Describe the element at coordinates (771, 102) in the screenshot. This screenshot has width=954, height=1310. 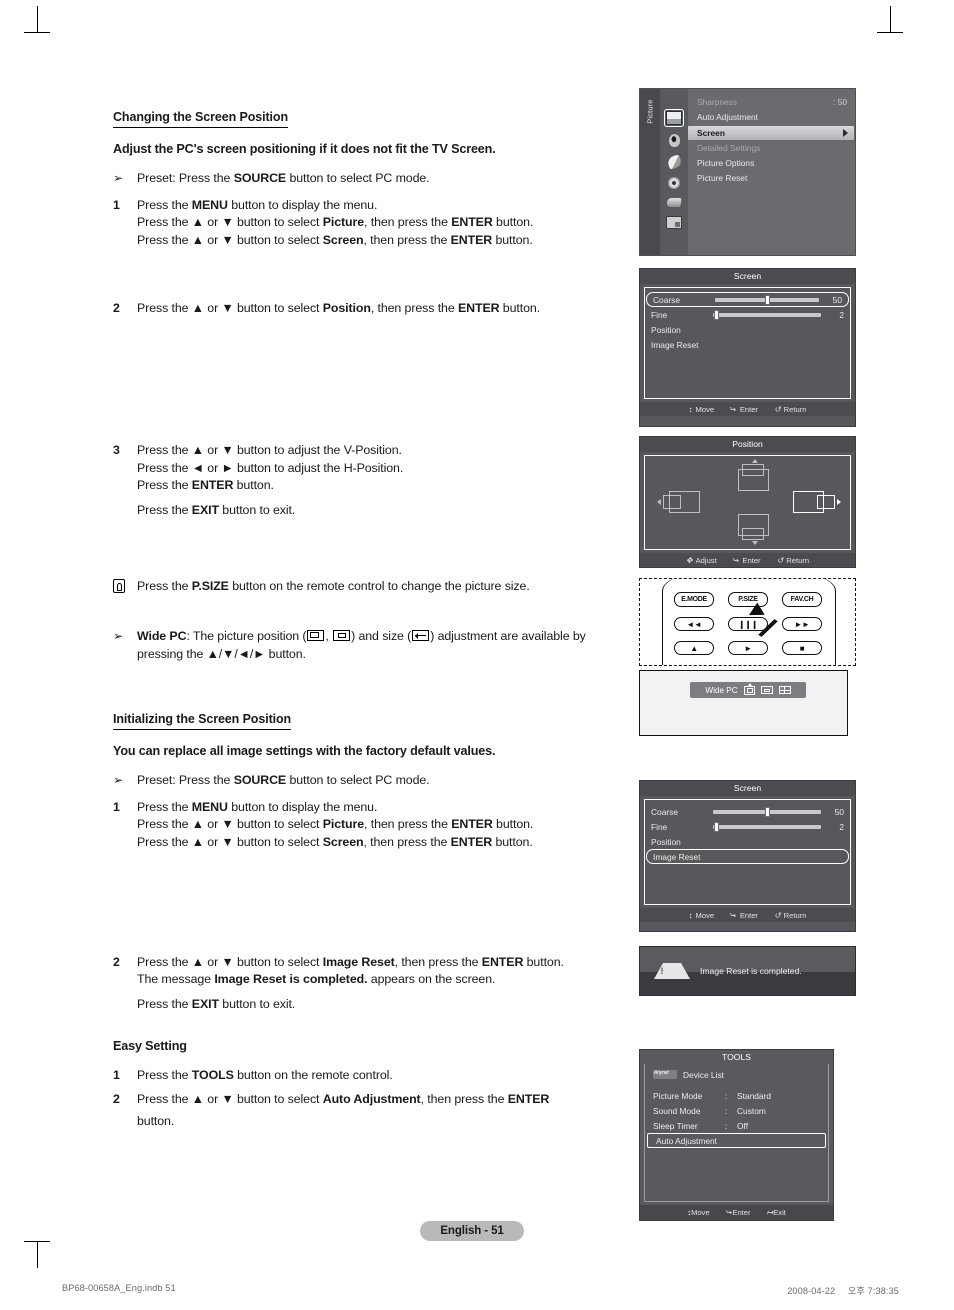
I see `menu-item-sharpness: Sharpness : 50` at that location.